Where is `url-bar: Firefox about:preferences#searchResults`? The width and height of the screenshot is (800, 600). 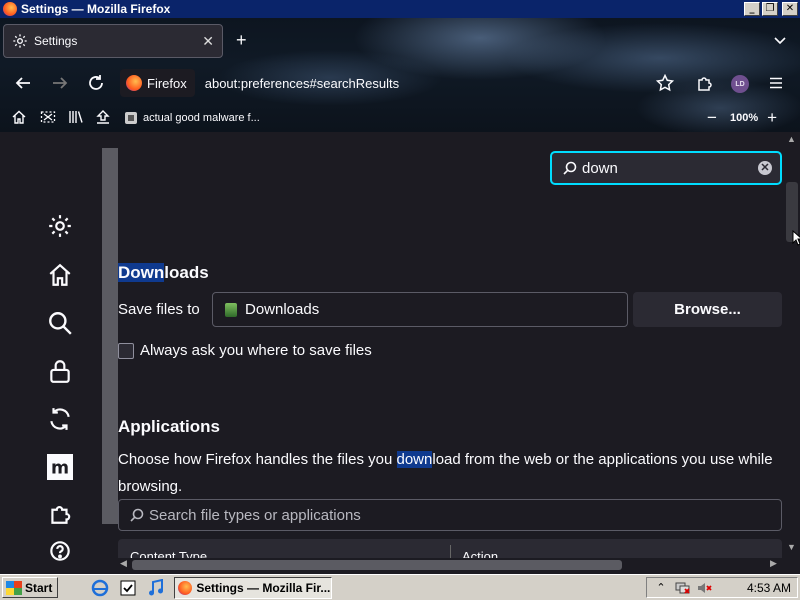 url-bar: Firefox about:preferences#searchResults is located at coordinates (385, 83).